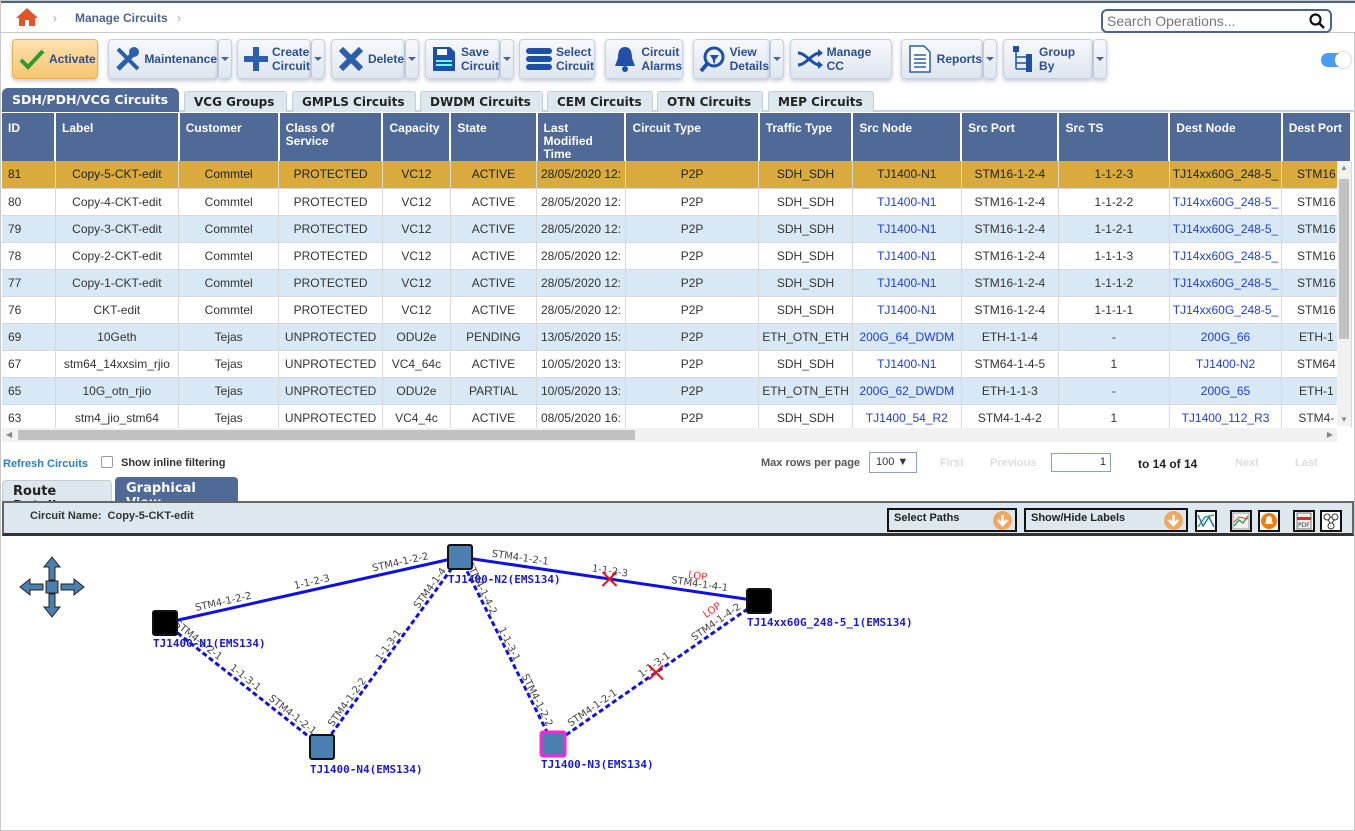 The image size is (1355, 831). I want to click on tab-mep-circuits: MEP Circuits, so click(821, 101).